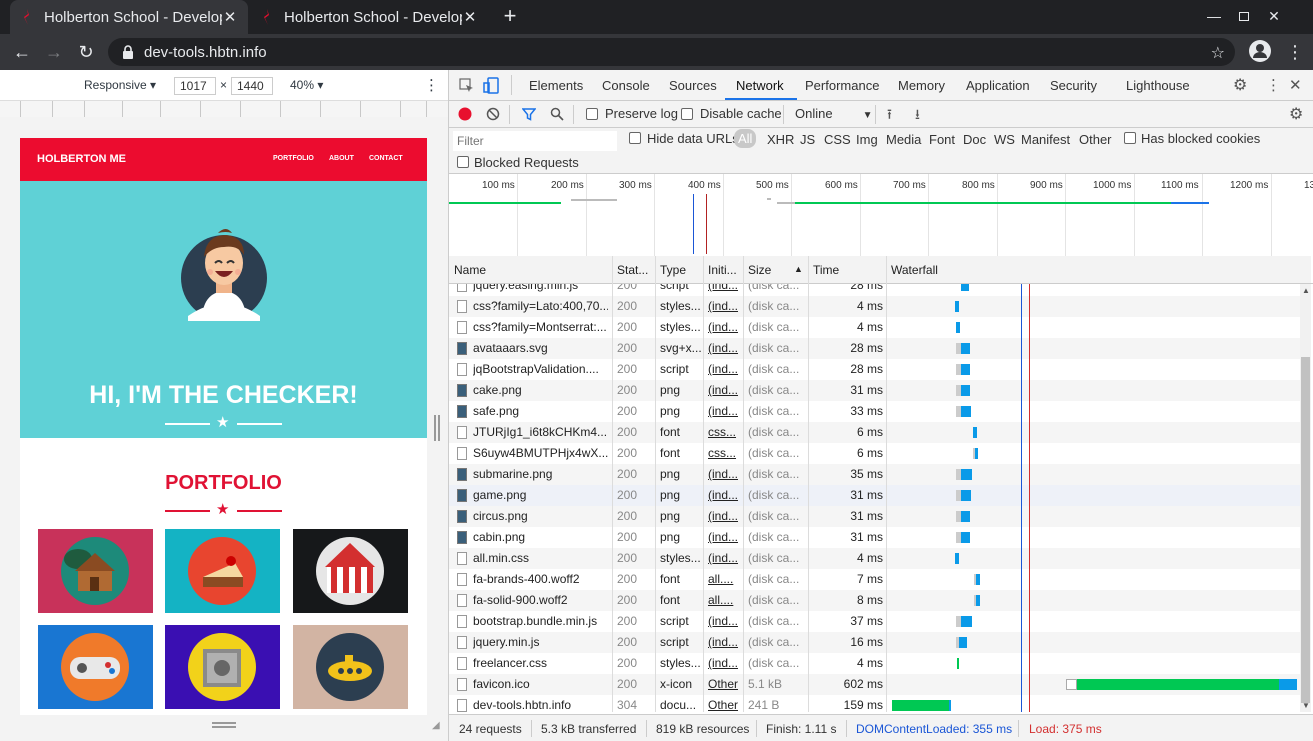  I want to click on back-arrow-icon: ←, so click(22, 52).